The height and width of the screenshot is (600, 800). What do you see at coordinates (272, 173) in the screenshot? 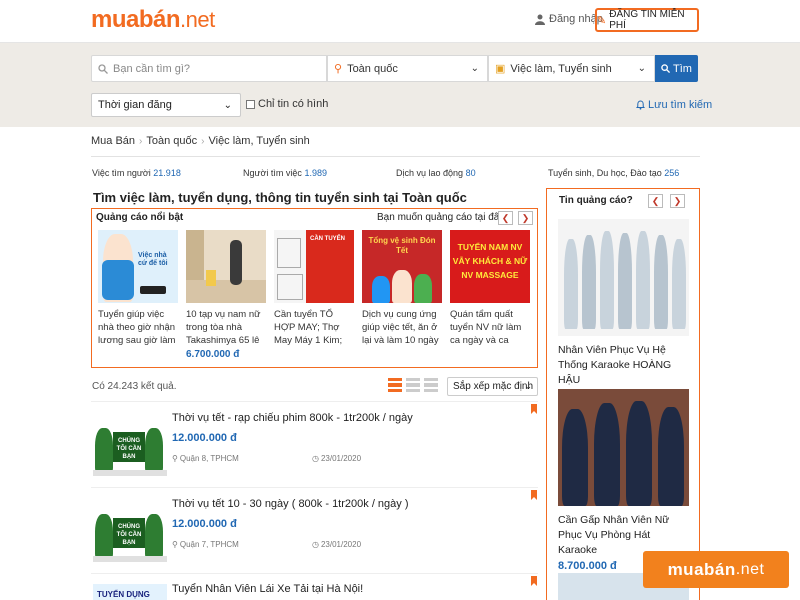
I see `stat-label: Người tìm việc` at bounding box center [272, 173].